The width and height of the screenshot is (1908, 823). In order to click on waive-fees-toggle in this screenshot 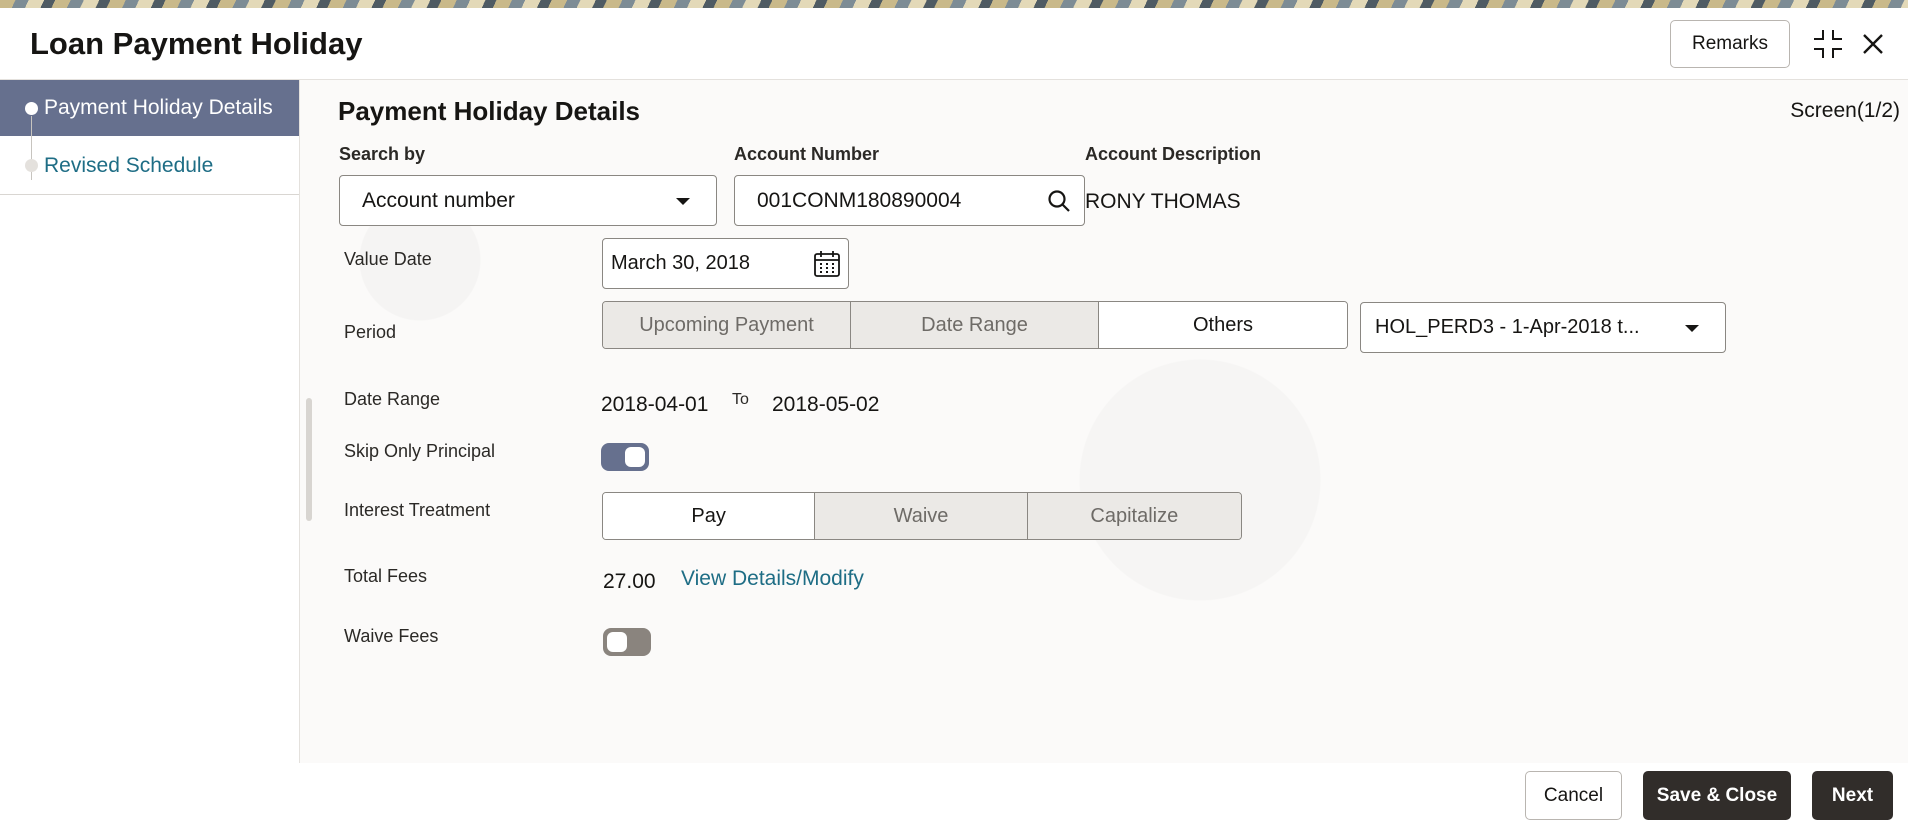, I will do `click(627, 642)`.